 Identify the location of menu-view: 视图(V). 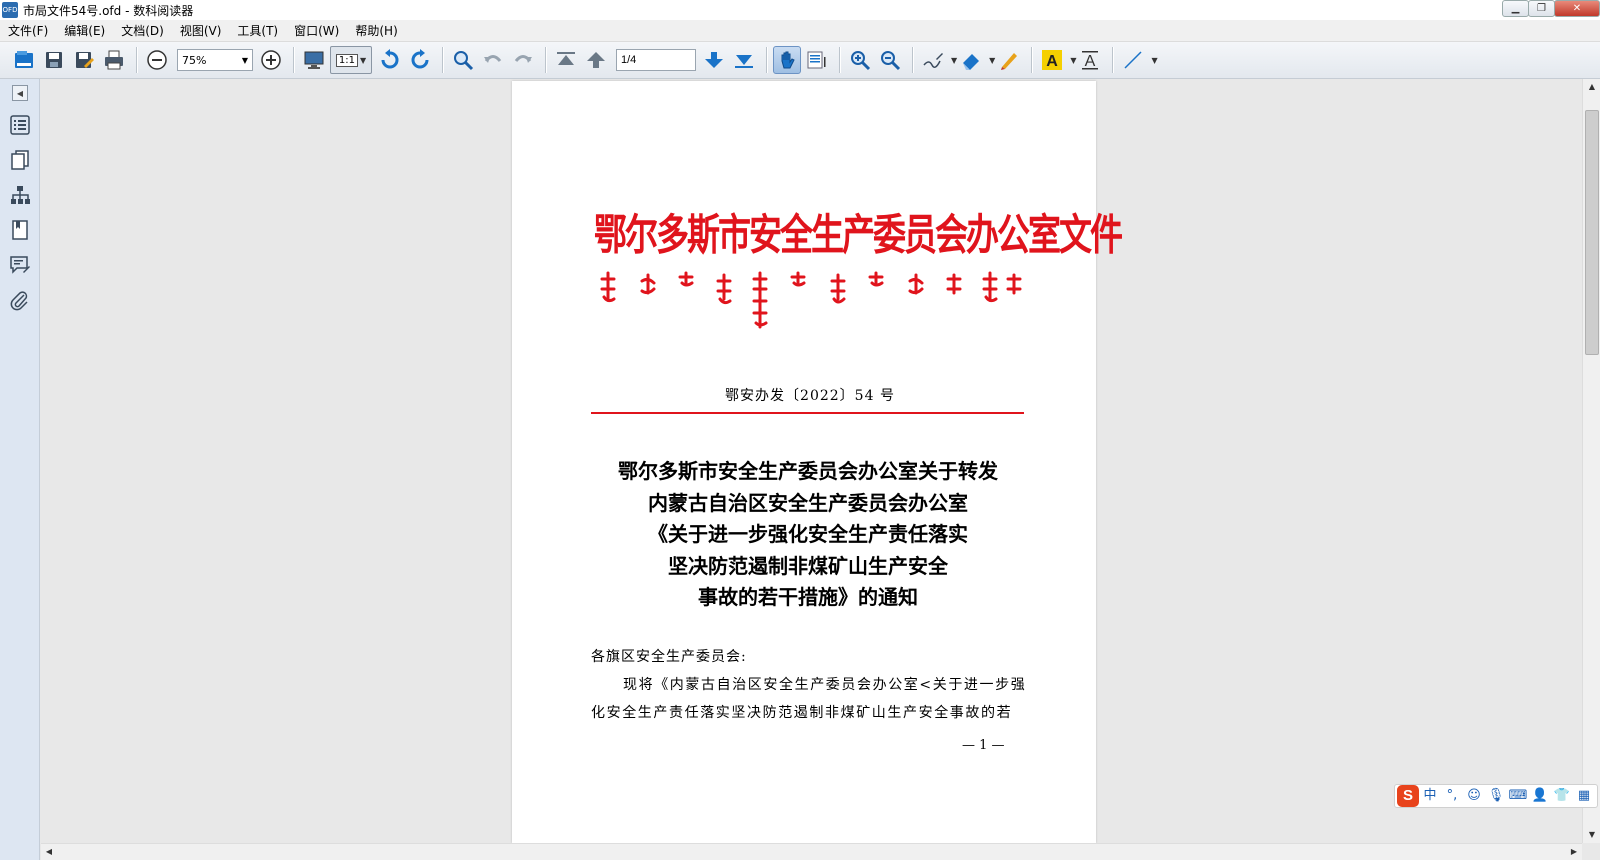
(201, 31).